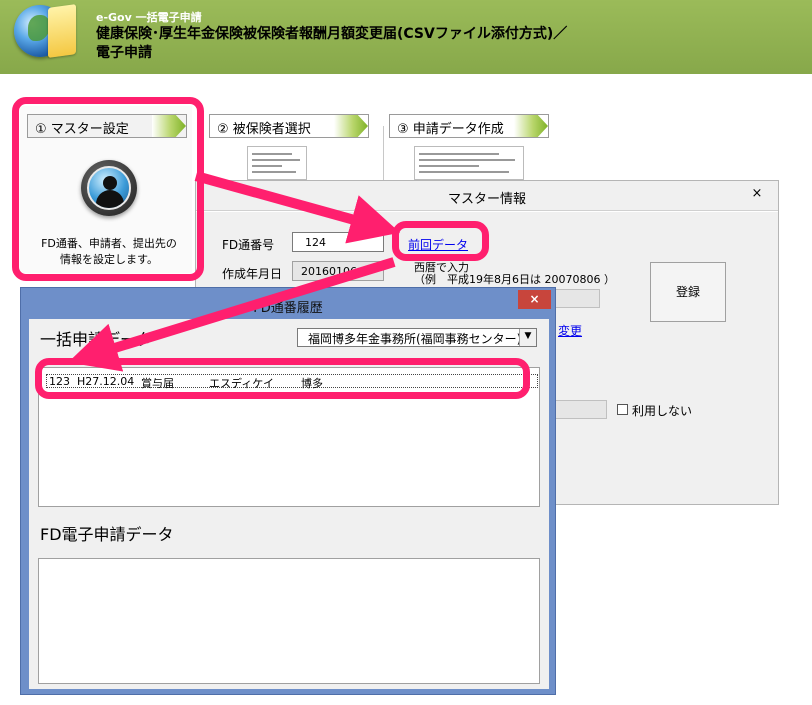 This screenshot has height=705, width=812. Describe the element at coordinates (514, 279) in the screenshot. I see `date-hint-line2: （例 平成19年8月6日は 20070806 ）` at that location.